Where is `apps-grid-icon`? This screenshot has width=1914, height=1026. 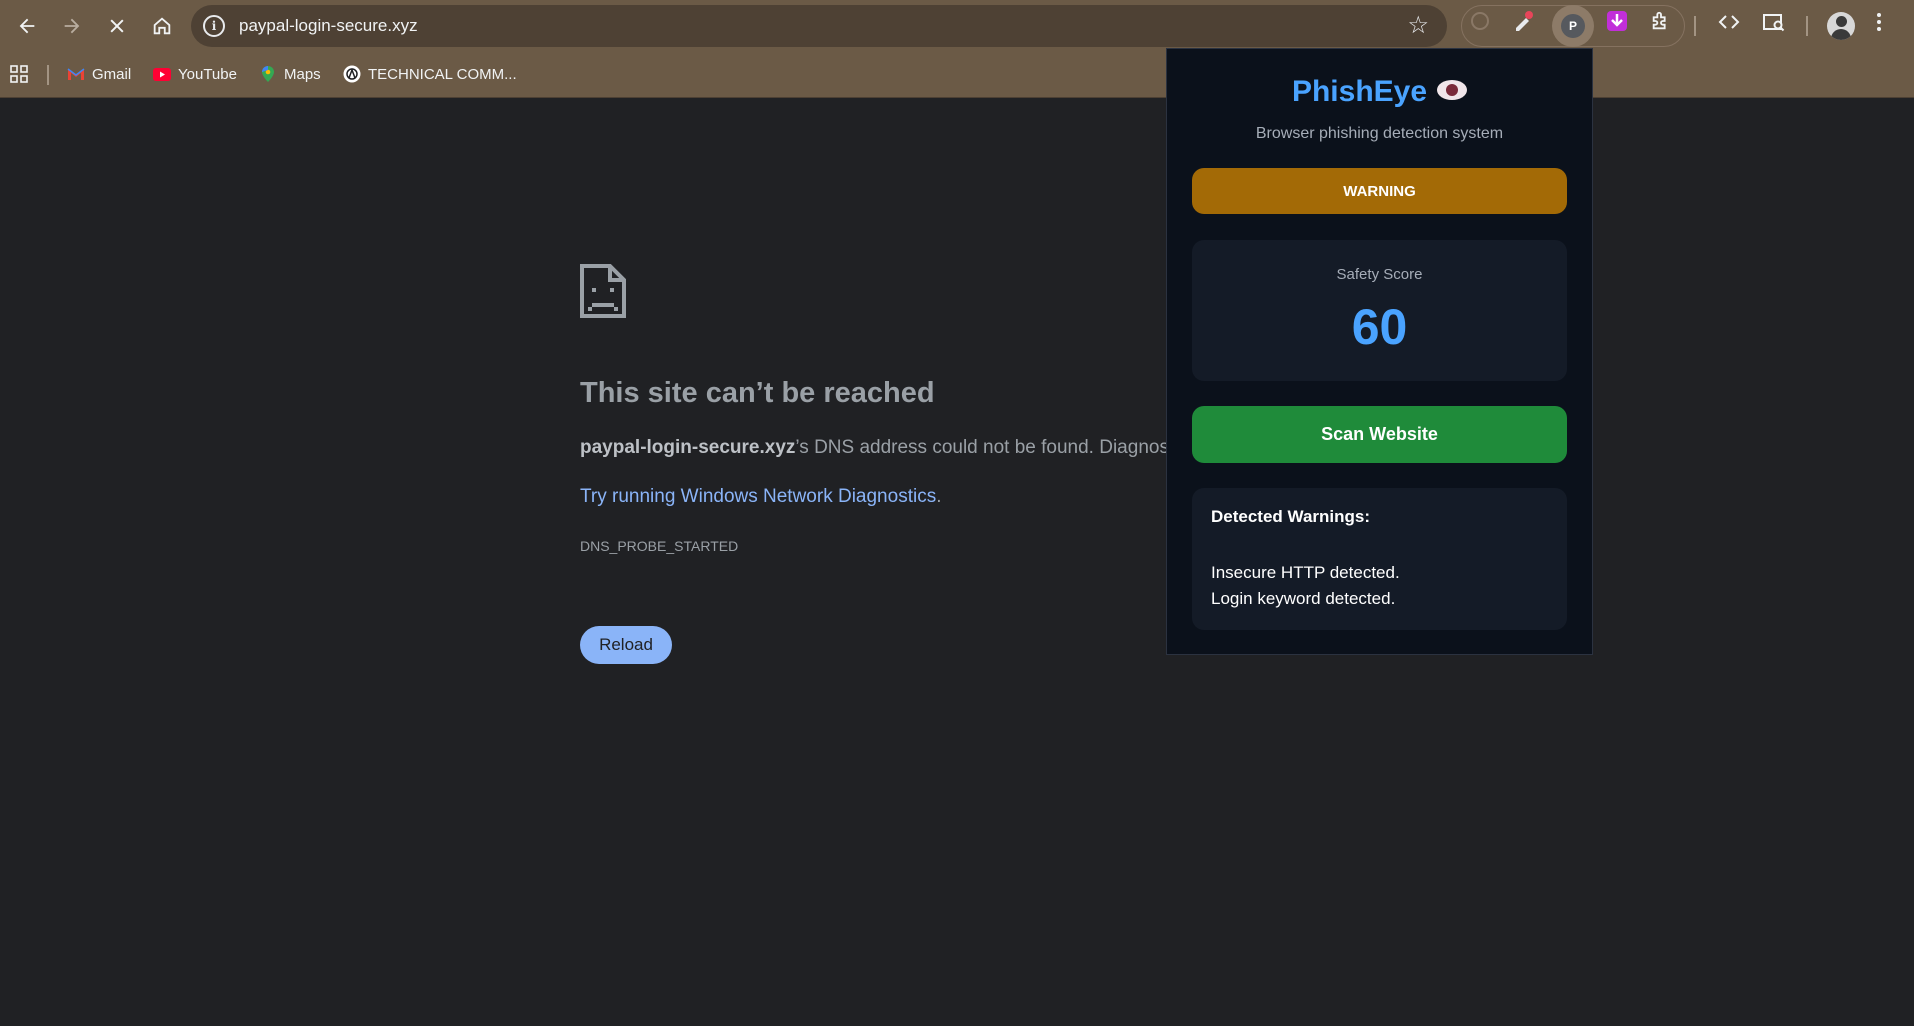 apps-grid-icon is located at coordinates (19, 74).